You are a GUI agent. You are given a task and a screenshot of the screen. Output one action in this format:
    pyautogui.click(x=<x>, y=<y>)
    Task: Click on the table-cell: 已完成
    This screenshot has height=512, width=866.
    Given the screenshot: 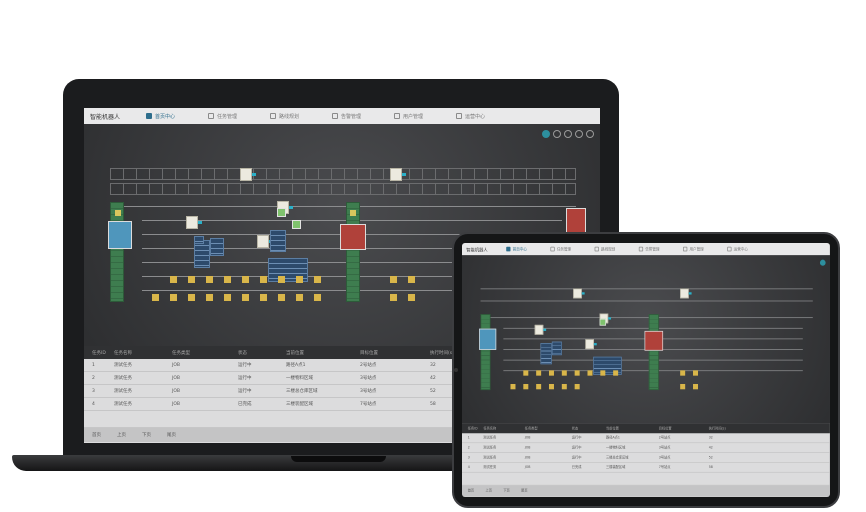 What is the action you would take?
    pyautogui.click(x=576, y=467)
    